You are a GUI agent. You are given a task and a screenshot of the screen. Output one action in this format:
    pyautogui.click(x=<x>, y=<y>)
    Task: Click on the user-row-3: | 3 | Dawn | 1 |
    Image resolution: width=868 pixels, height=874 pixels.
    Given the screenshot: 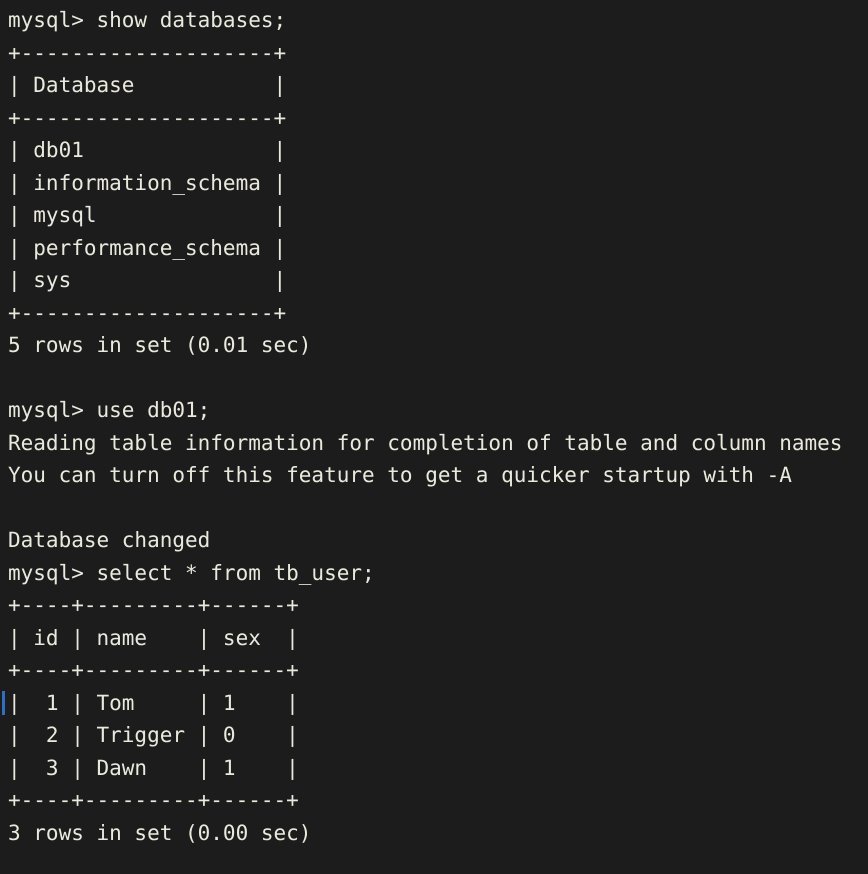 What is the action you would take?
    pyautogui.click(x=153, y=767)
    